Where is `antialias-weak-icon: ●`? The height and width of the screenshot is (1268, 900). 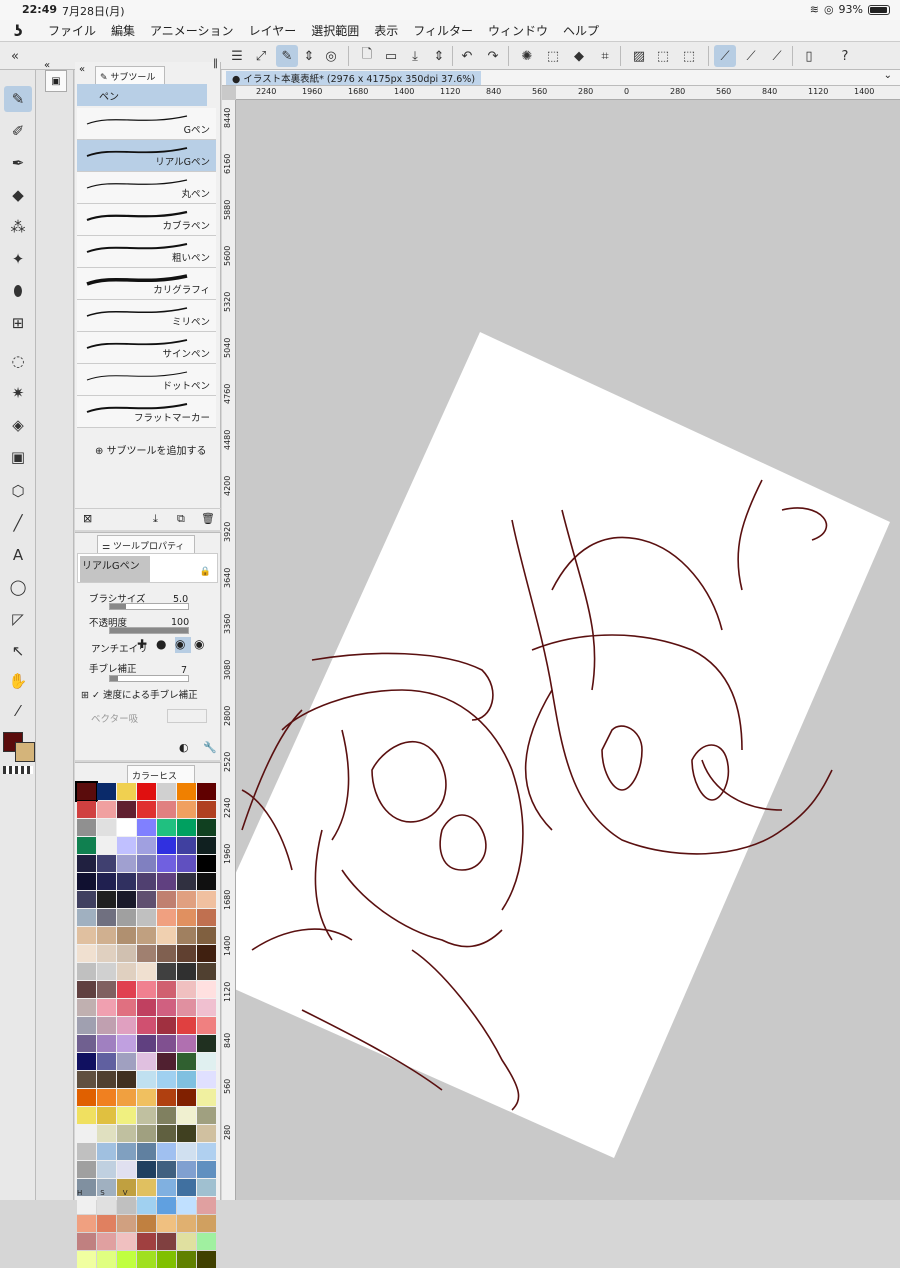 antialias-weak-icon: ● is located at coordinates (164, 645).